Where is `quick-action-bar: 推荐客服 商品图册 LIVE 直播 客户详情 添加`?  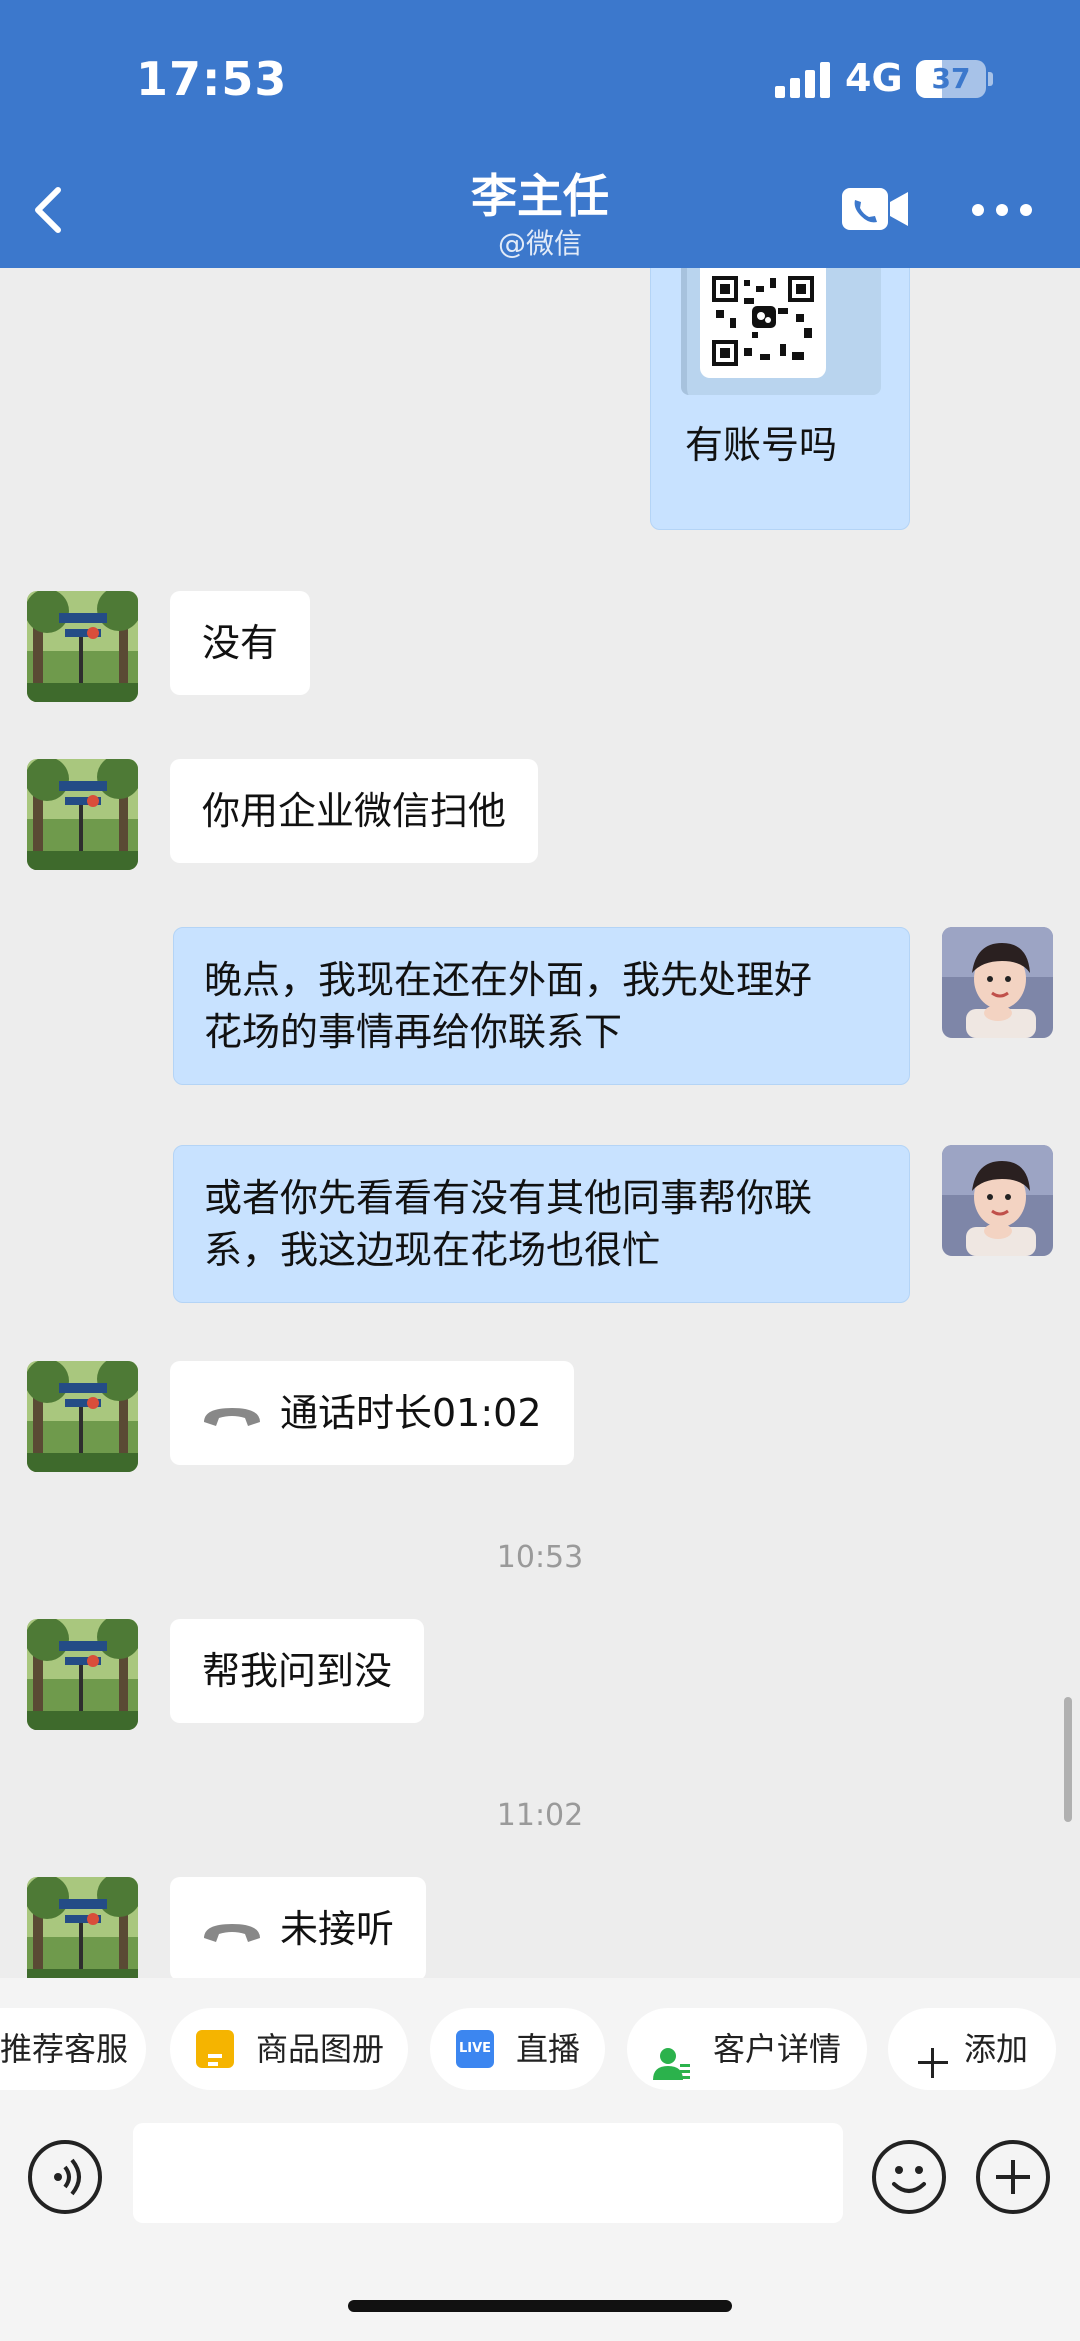 quick-action-bar: 推荐客服 商品图册 LIVE 直播 客户详情 添加 is located at coordinates (540, 2048).